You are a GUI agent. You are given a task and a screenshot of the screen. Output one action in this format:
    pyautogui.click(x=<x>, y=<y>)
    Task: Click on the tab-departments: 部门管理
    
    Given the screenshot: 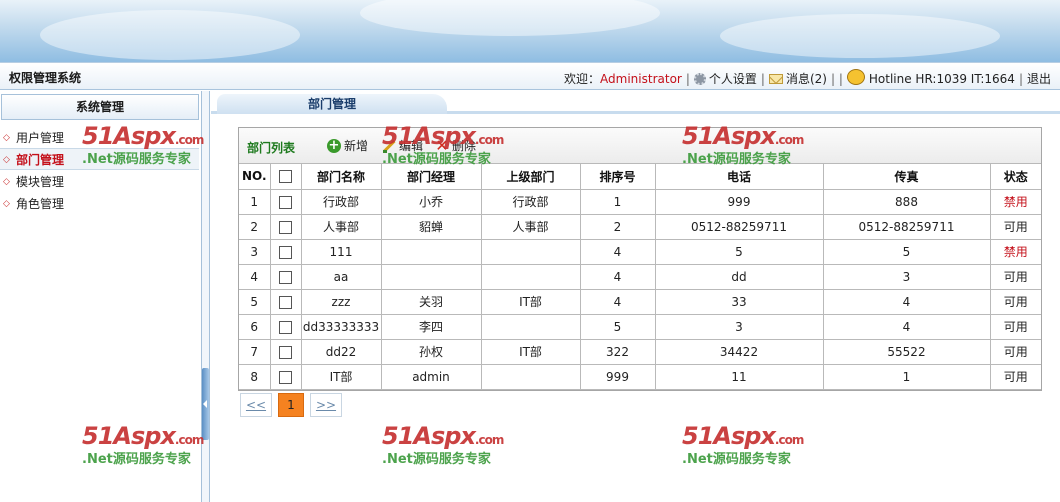 What is the action you would take?
    pyautogui.click(x=332, y=104)
    